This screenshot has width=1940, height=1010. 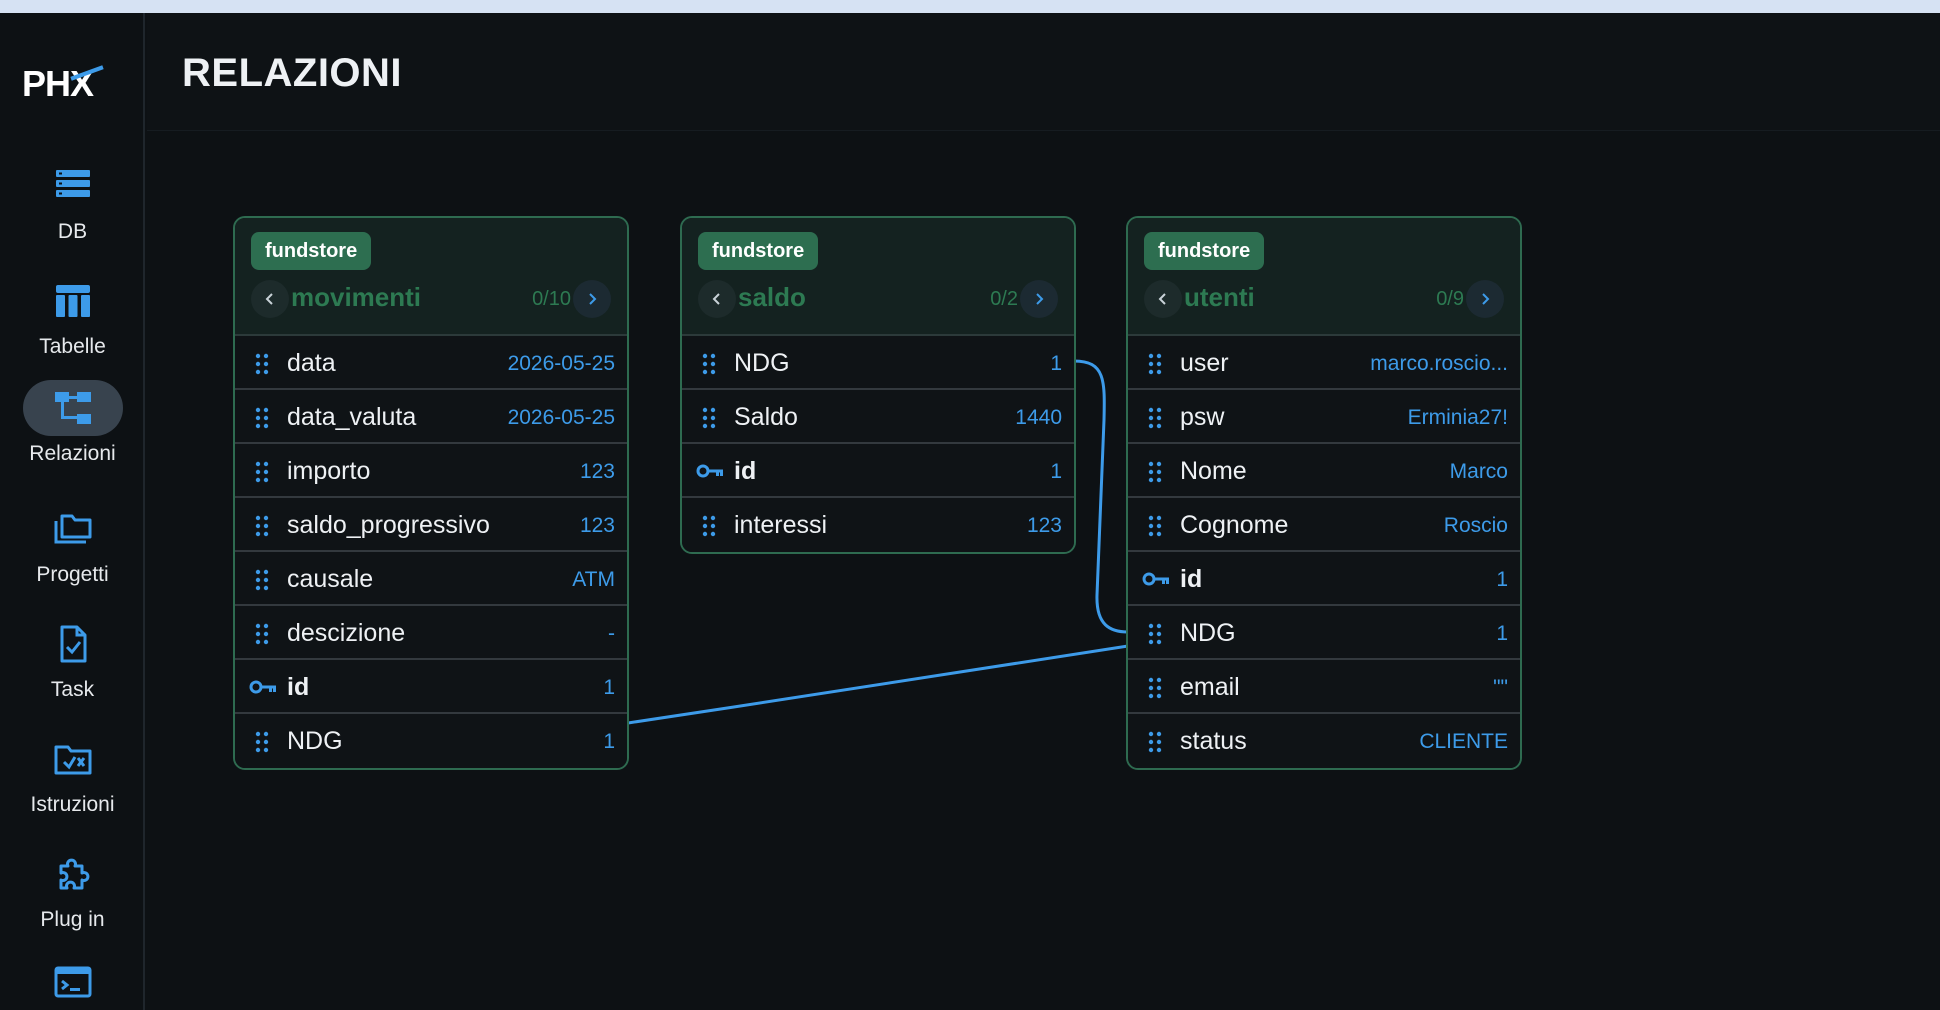 I want to click on sidebar-item-label: DB, so click(x=72, y=231).